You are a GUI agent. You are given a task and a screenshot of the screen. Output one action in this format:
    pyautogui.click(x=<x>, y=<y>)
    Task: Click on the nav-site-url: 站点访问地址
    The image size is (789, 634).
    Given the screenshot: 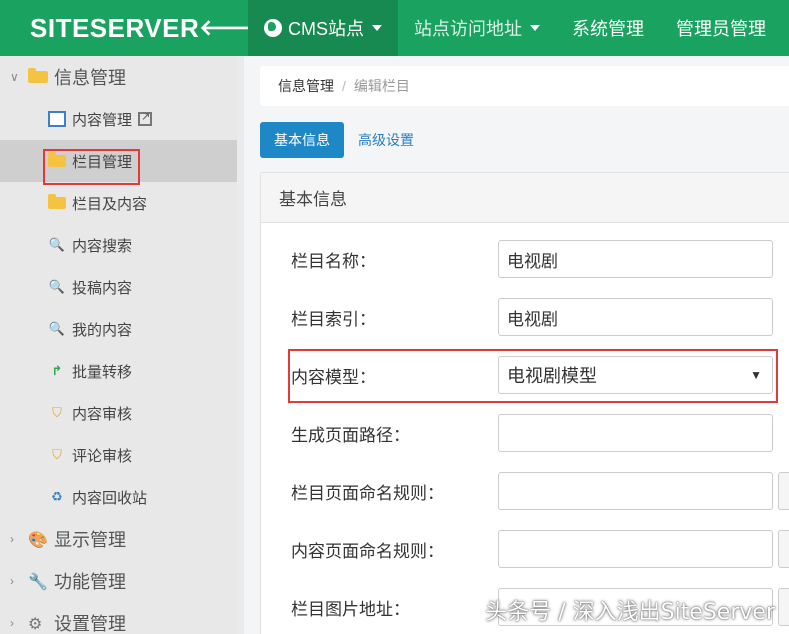 What is the action you would take?
    pyautogui.click(x=477, y=28)
    